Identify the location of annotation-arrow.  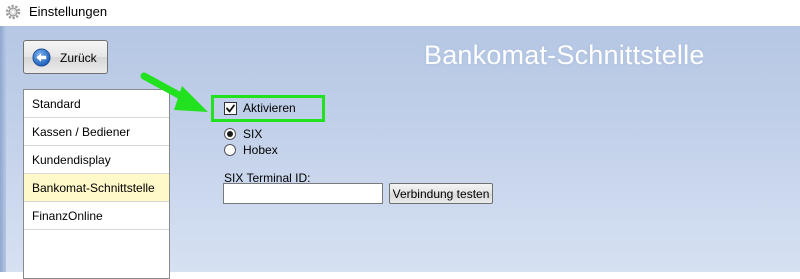
(174, 92).